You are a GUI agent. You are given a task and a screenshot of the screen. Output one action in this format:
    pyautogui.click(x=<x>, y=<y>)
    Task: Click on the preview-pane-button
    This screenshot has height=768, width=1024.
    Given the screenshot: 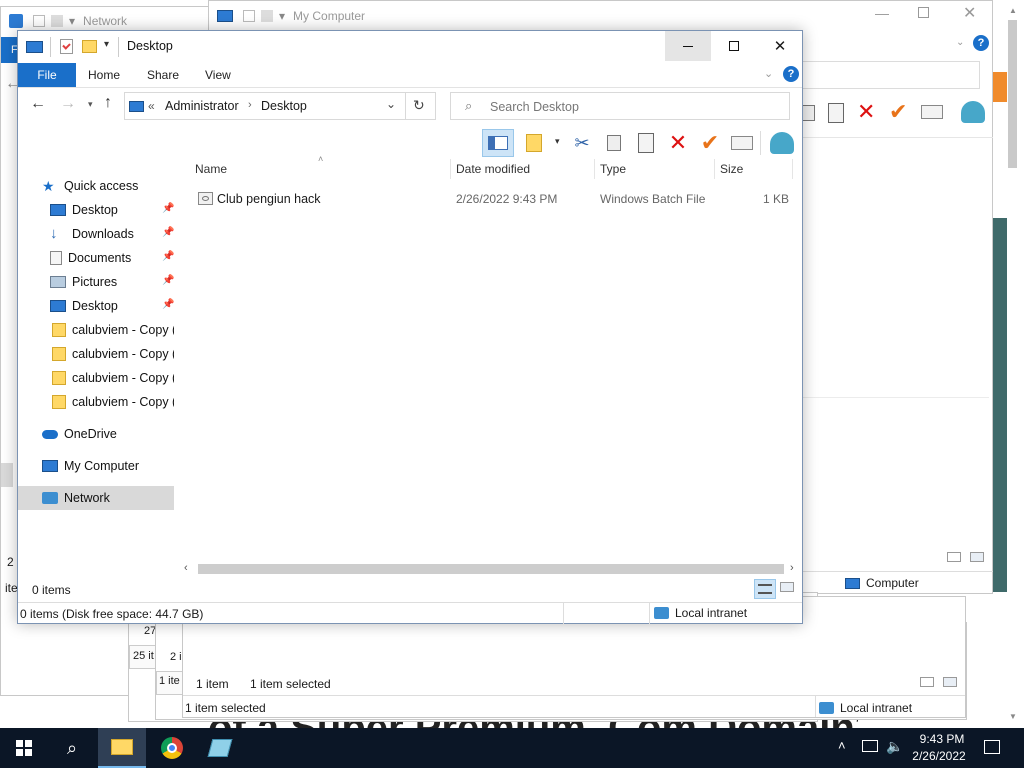 What is the action you would take?
    pyautogui.click(x=498, y=143)
    